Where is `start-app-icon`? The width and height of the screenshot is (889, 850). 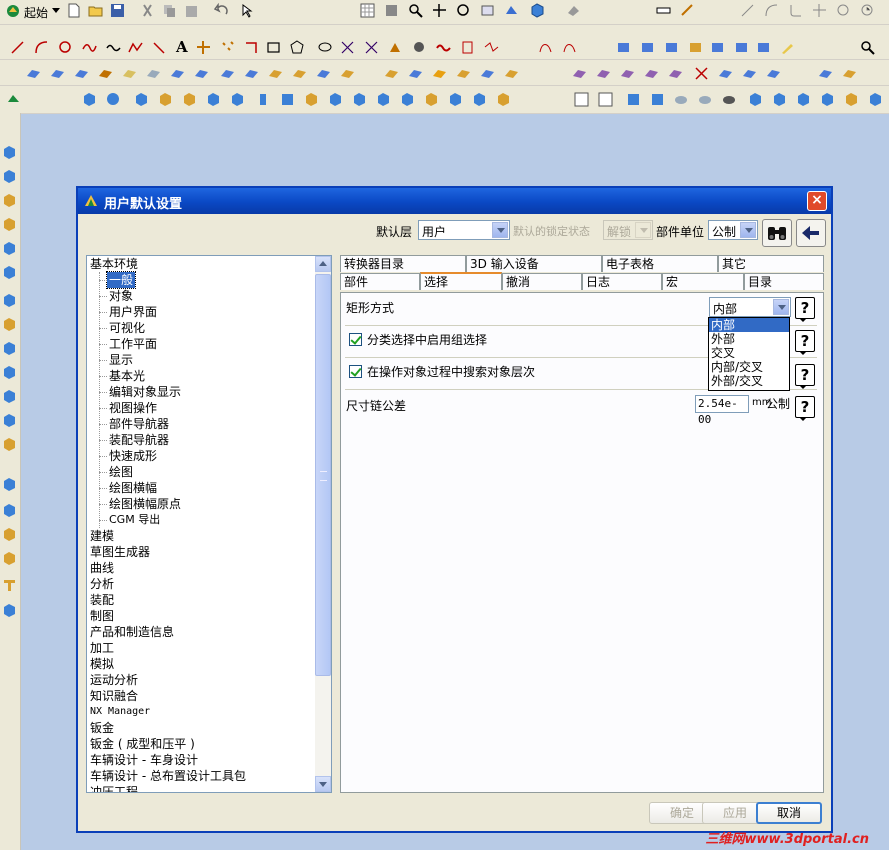
start-app-icon is located at coordinates (13, 11).